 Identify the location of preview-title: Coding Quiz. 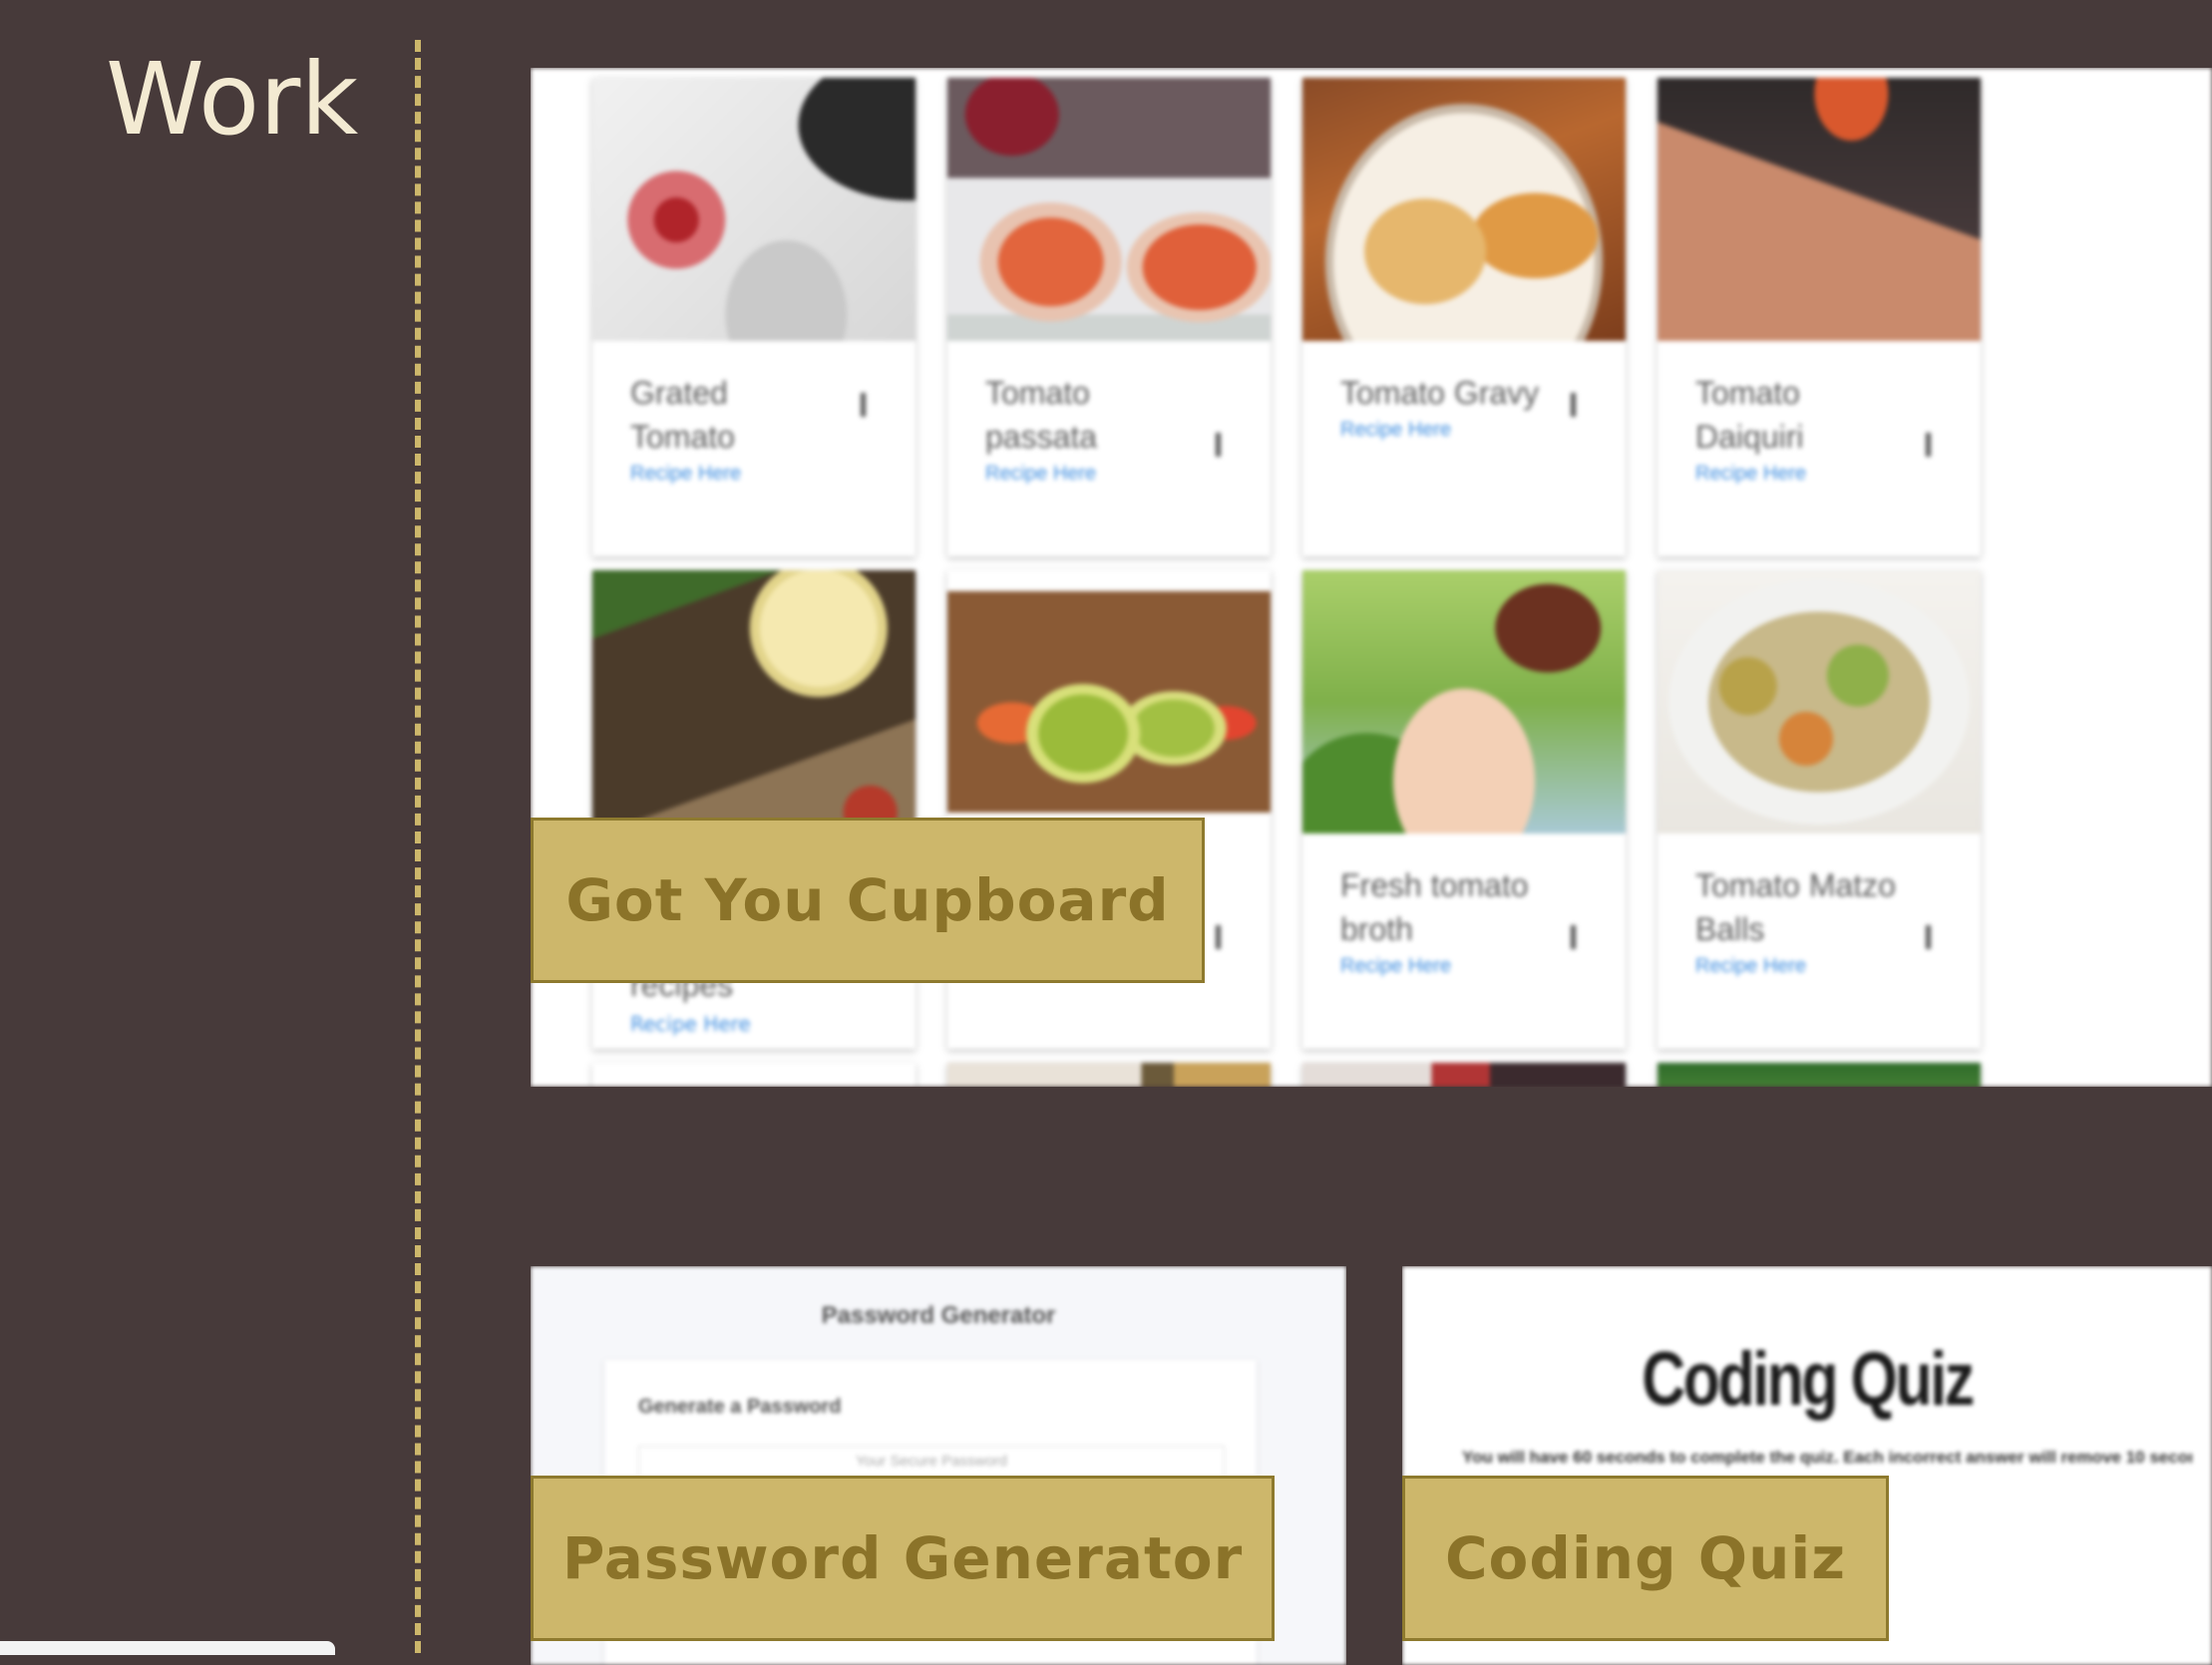
(1808, 1379).